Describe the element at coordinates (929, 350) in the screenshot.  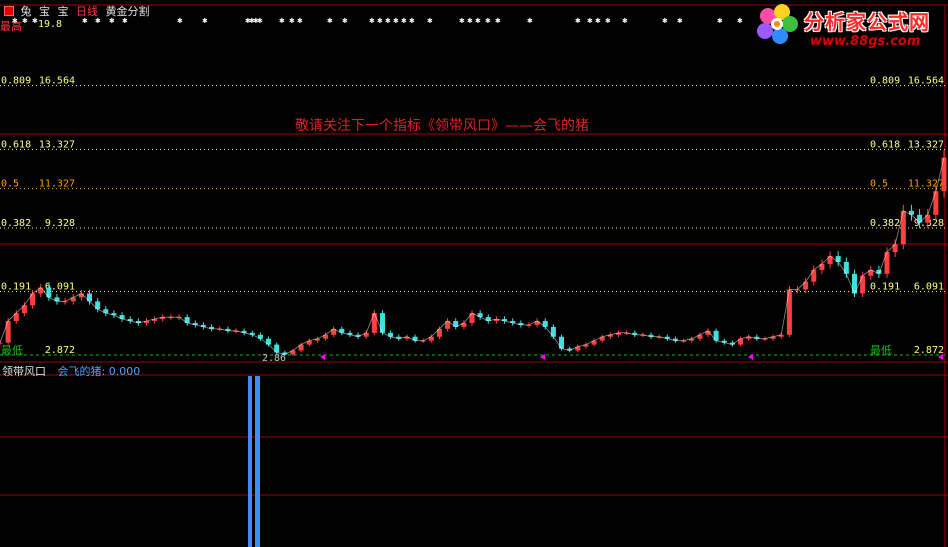
I see `fib-price-right: 2.872` at that location.